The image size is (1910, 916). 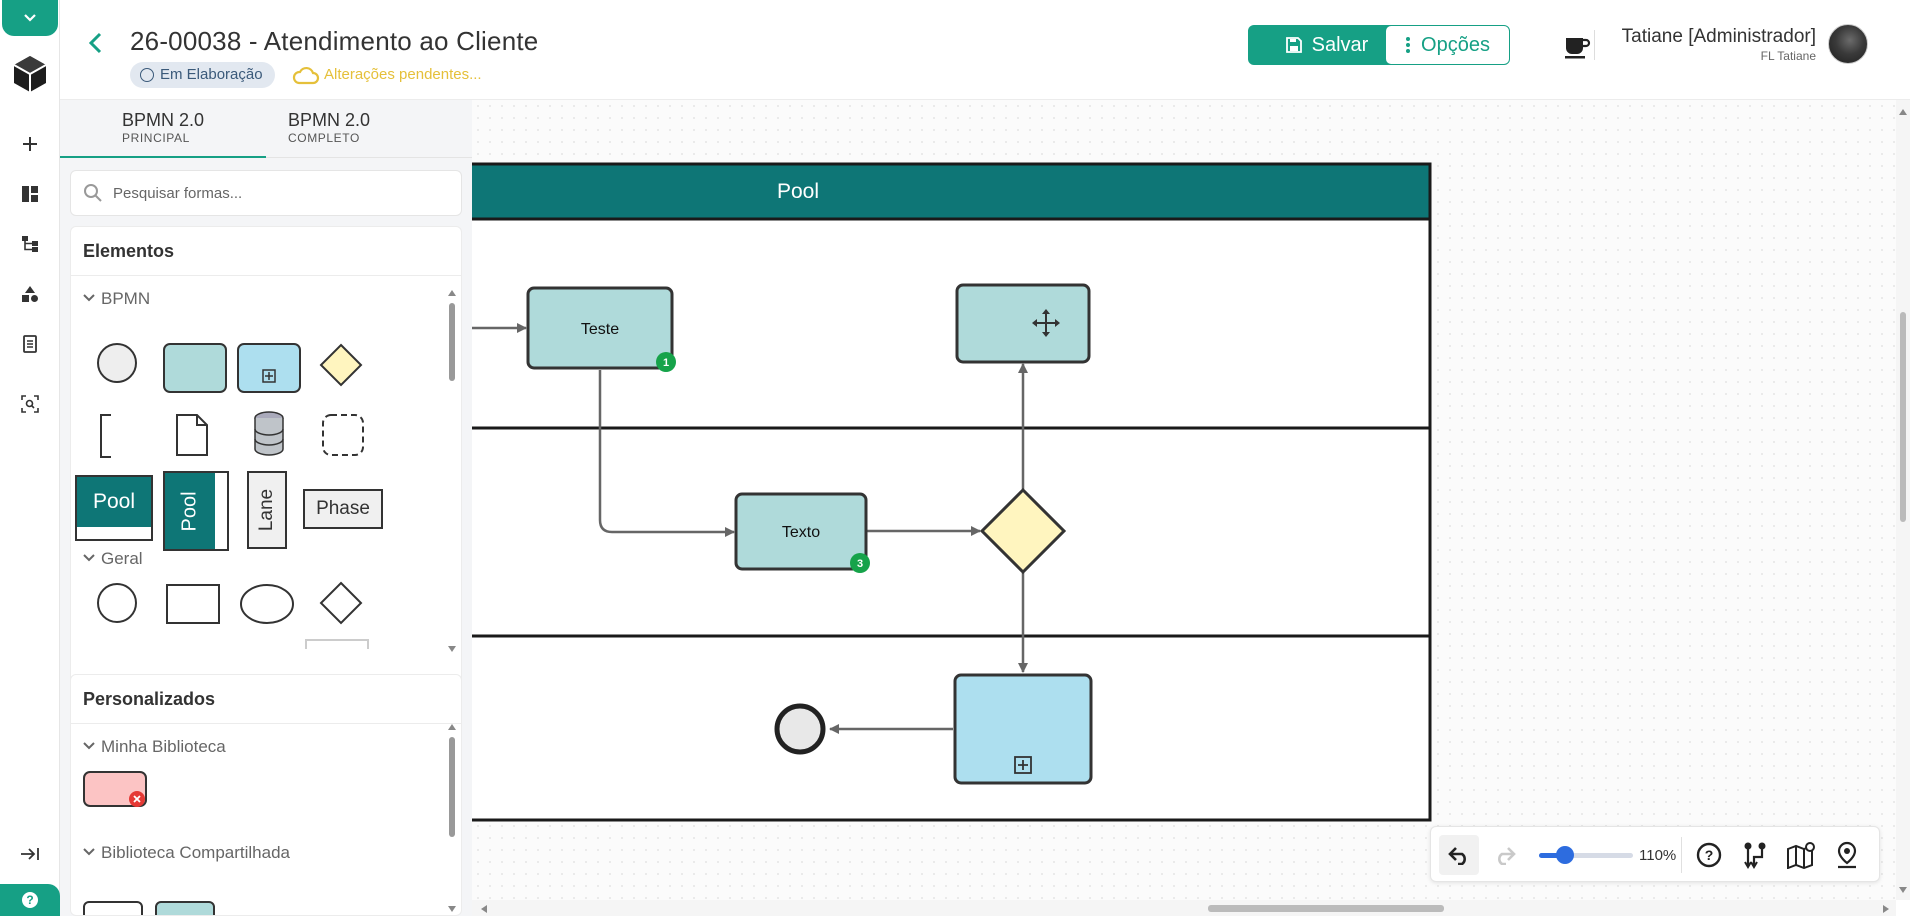 What do you see at coordinates (1505, 855) in the screenshot?
I see `redo-button` at bounding box center [1505, 855].